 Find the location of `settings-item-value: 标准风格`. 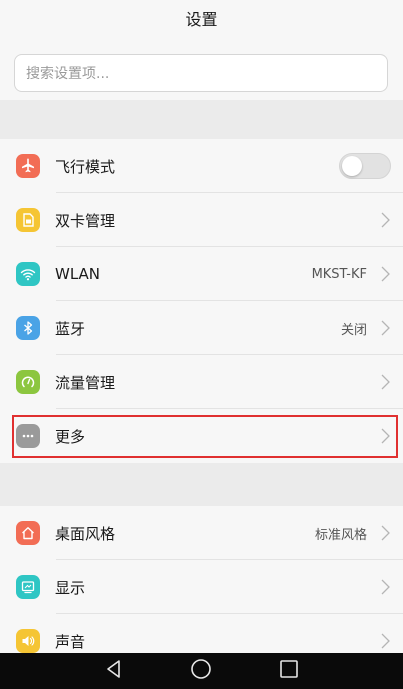

settings-item-value: 标准风格 is located at coordinates (340, 535).